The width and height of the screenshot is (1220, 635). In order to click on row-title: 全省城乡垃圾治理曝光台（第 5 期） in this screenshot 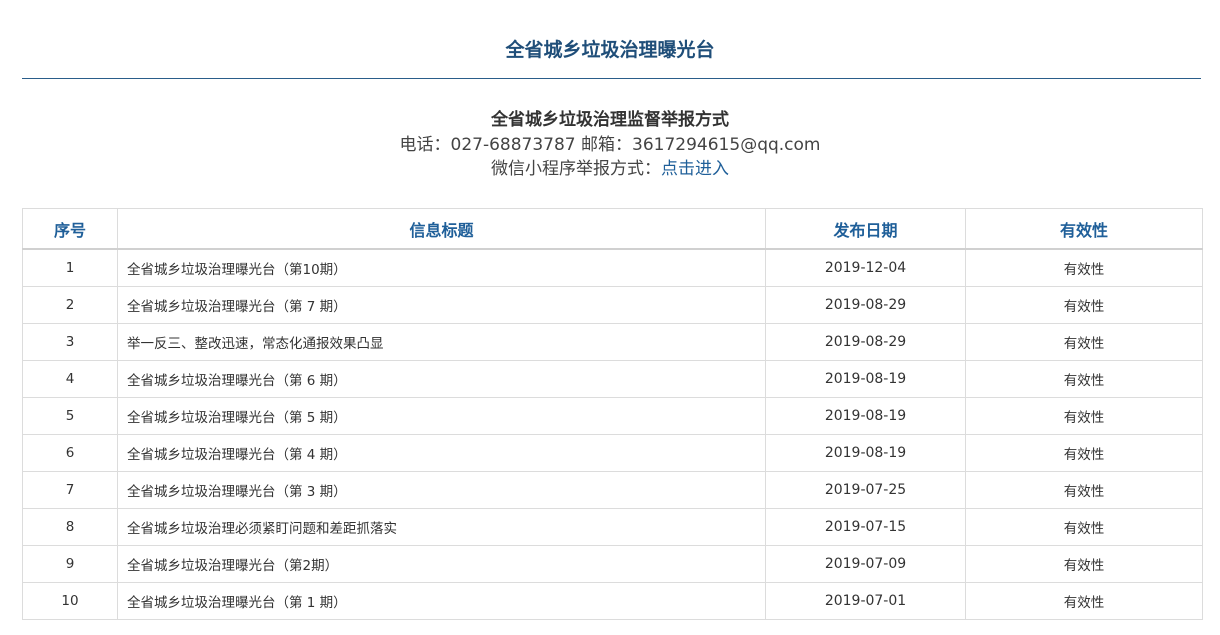, I will do `click(441, 416)`.